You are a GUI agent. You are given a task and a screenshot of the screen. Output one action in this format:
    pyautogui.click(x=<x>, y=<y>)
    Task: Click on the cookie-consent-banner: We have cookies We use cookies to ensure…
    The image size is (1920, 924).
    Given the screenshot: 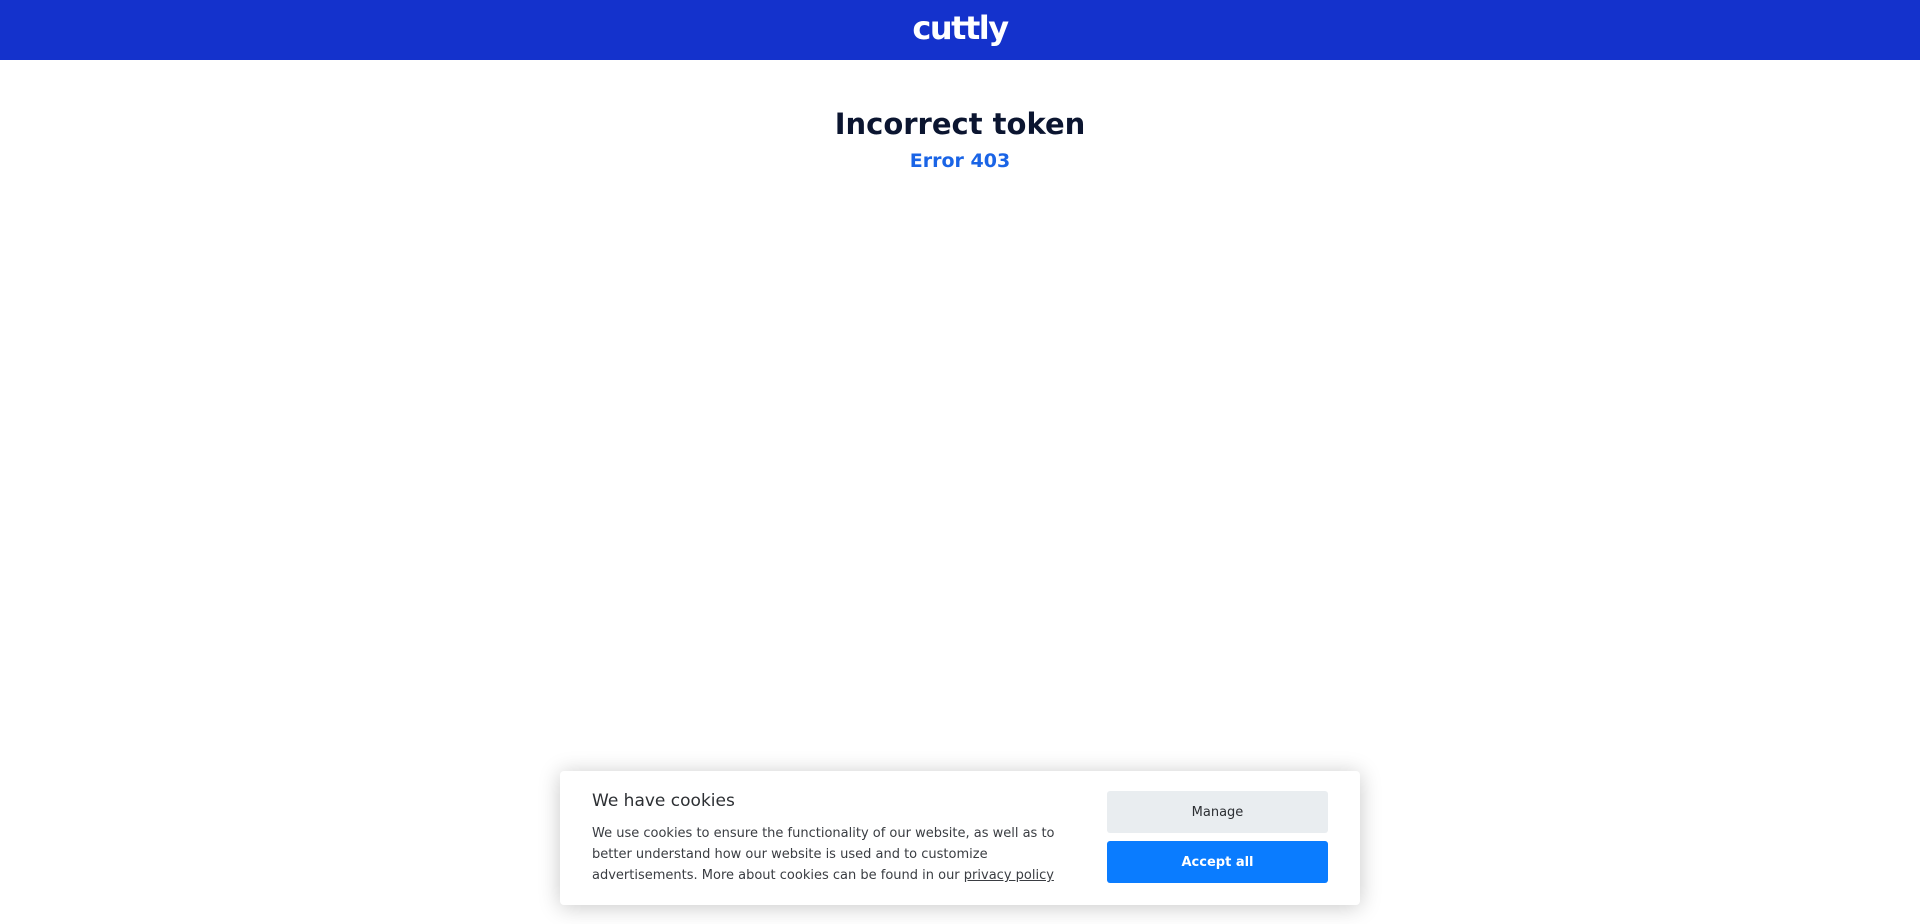 What is the action you would take?
    pyautogui.click(x=960, y=838)
    